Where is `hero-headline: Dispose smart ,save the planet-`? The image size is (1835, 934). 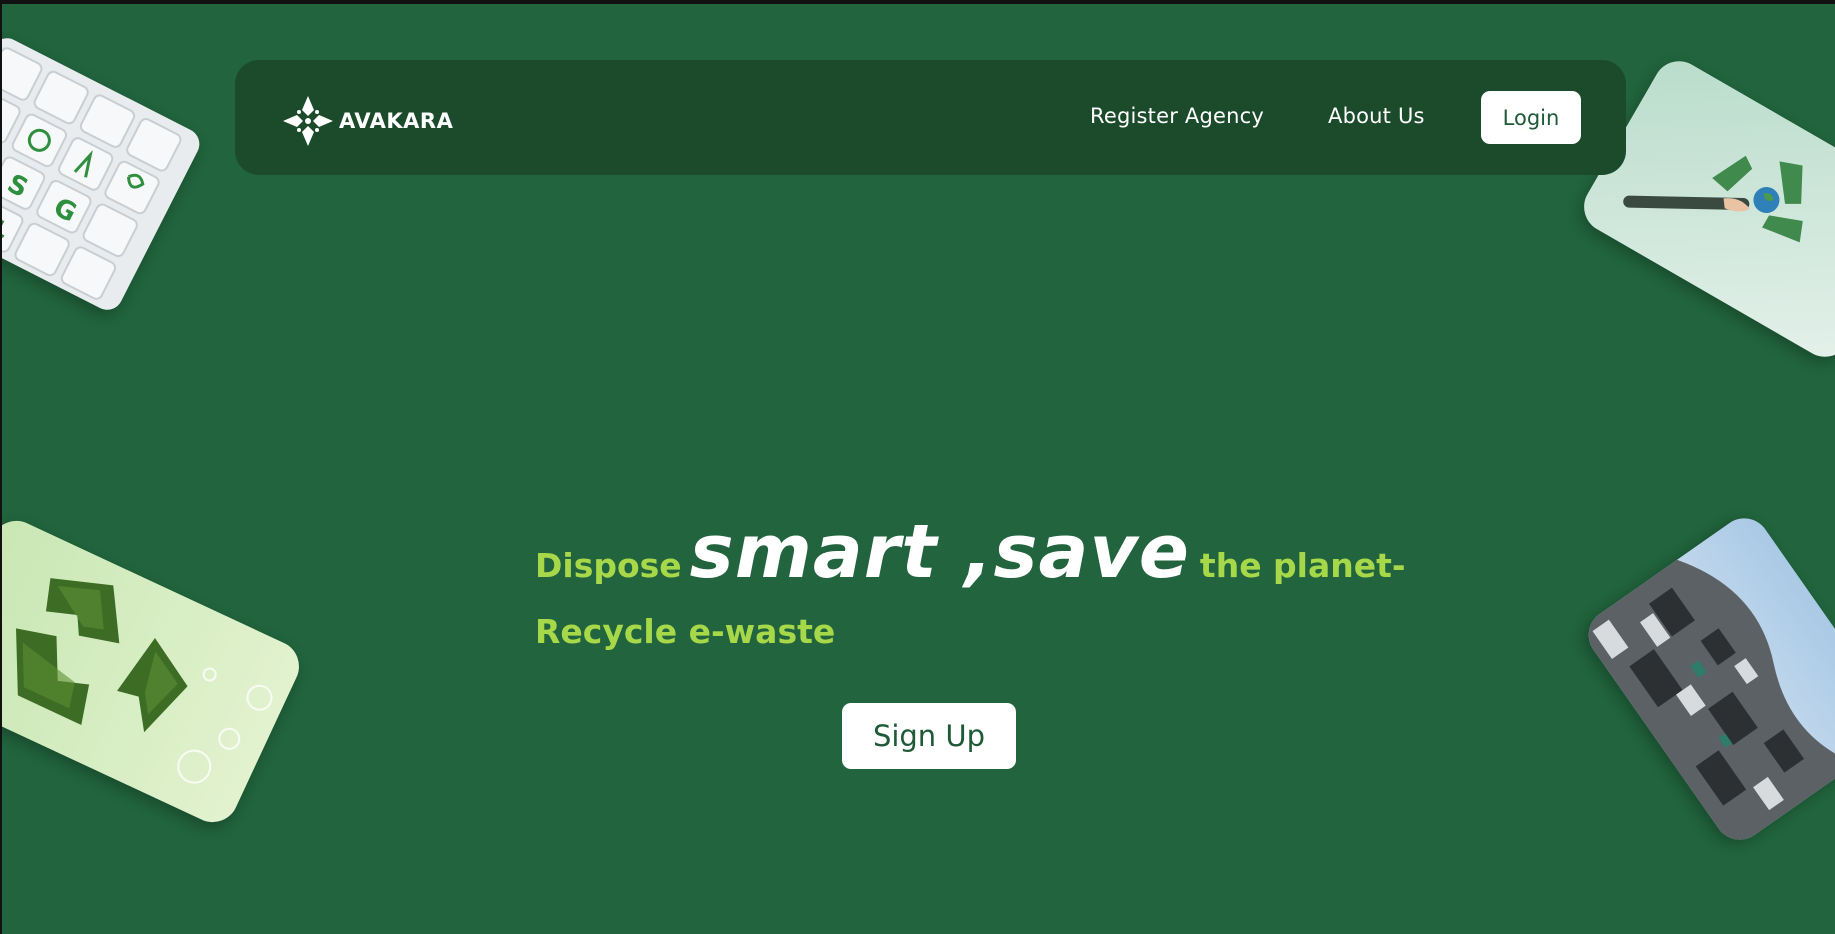
hero-headline: Dispose smart ,save the planet- is located at coordinates (970, 552).